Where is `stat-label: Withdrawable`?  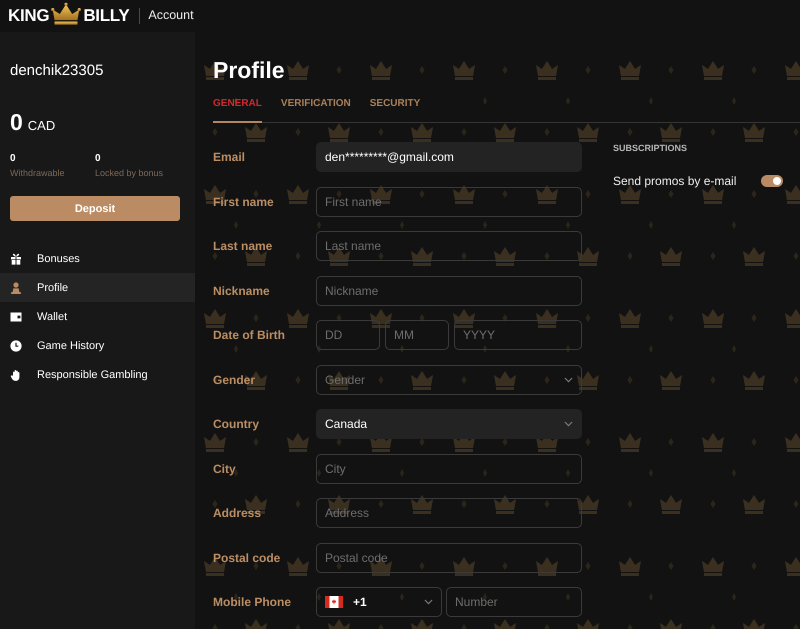 stat-label: Withdrawable is located at coordinates (38, 173).